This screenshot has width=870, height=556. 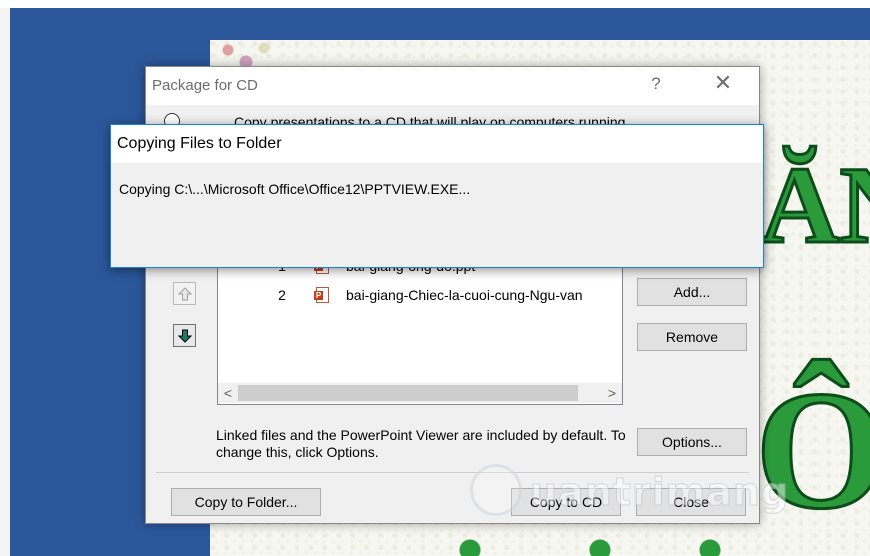 I want to click on move-up-button, so click(x=184, y=293).